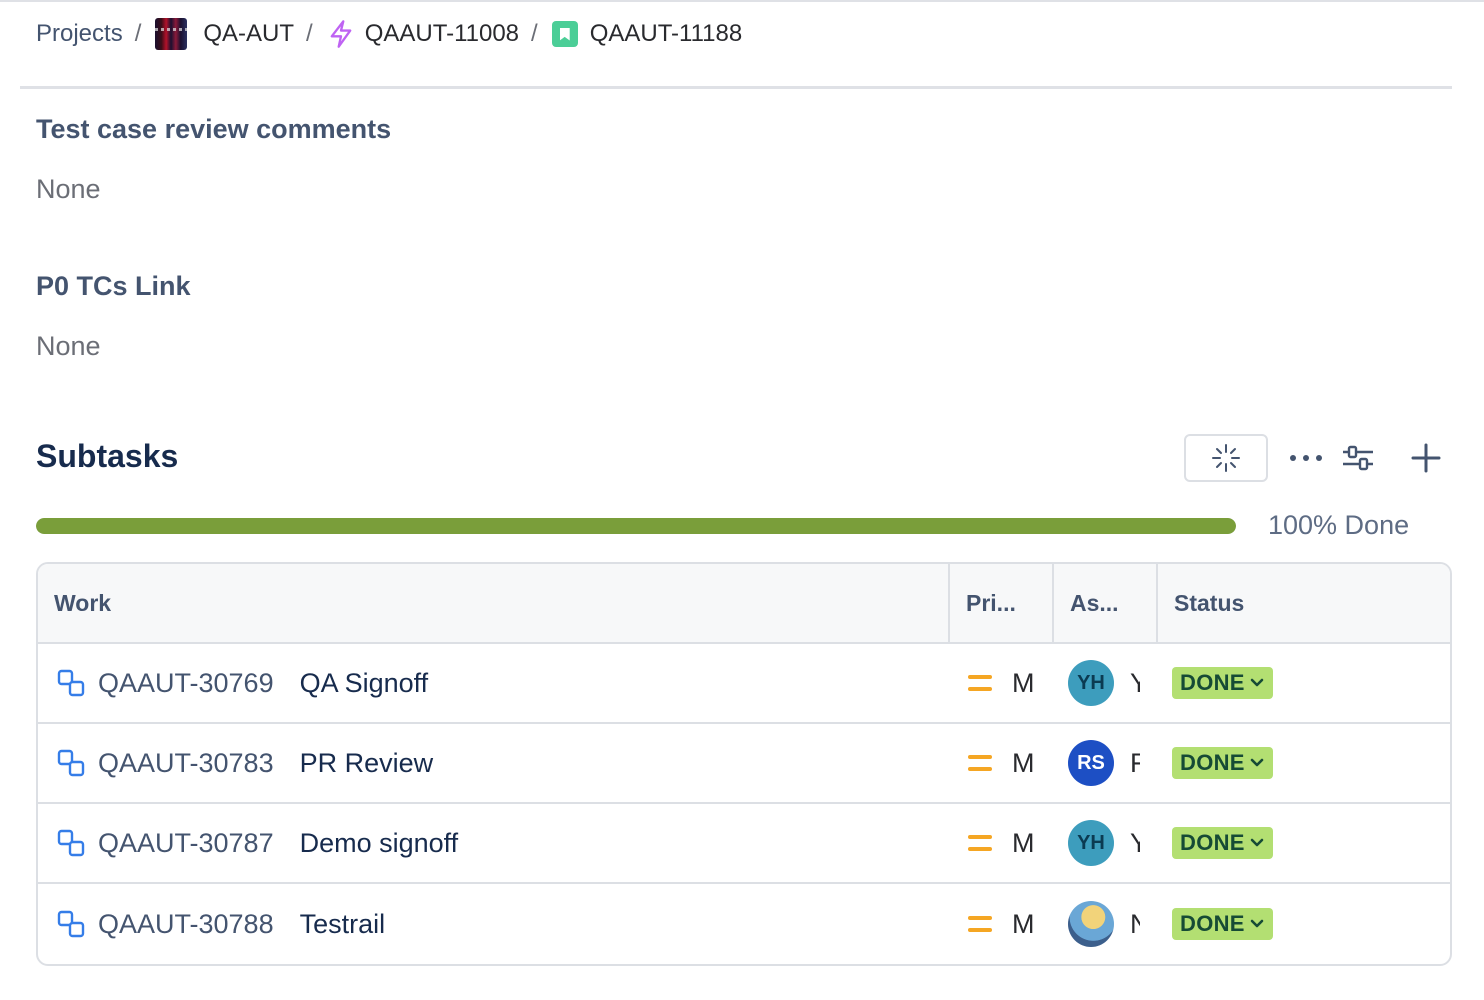 This screenshot has height=1000, width=1484. What do you see at coordinates (1135, 924) in the screenshot?
I see `assignee-name-truncated: N` at bounding box center [1135, 924].